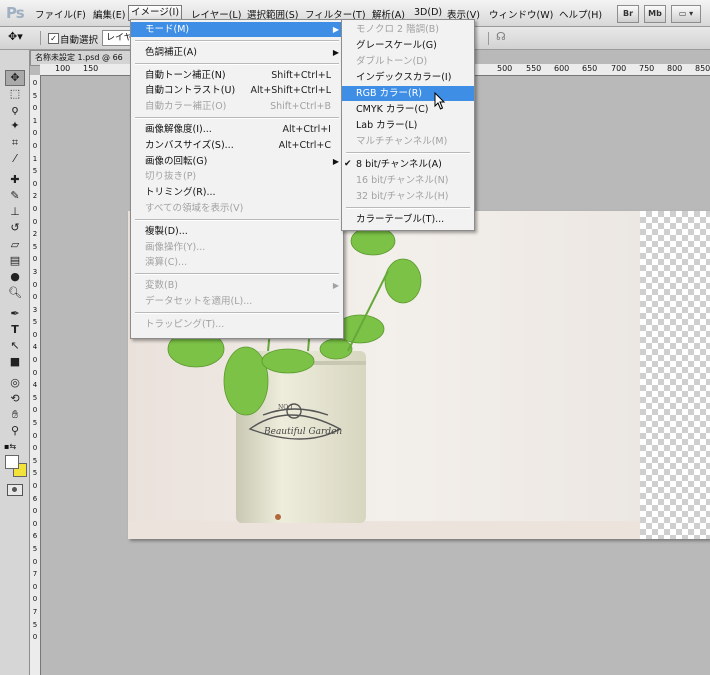 Image resolution: width=710 pixels, height=675 pixels. What do you see at coordinates (109, 14) in the screenshot?
I see `menu-edit: 編集(E)` at bounding box center [109, 14].